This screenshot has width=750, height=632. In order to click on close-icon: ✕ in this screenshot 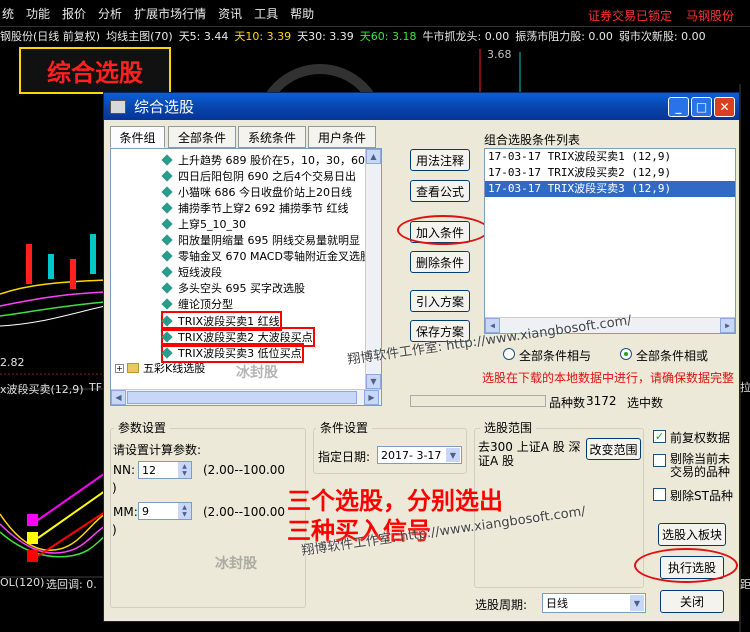, I will do `click(724, 107)`.